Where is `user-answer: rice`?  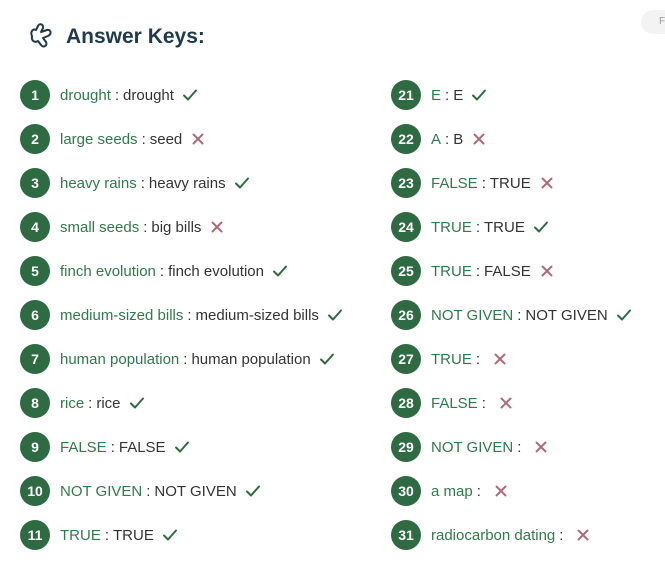
user-answer: rice is located at coordinates (72, 403).